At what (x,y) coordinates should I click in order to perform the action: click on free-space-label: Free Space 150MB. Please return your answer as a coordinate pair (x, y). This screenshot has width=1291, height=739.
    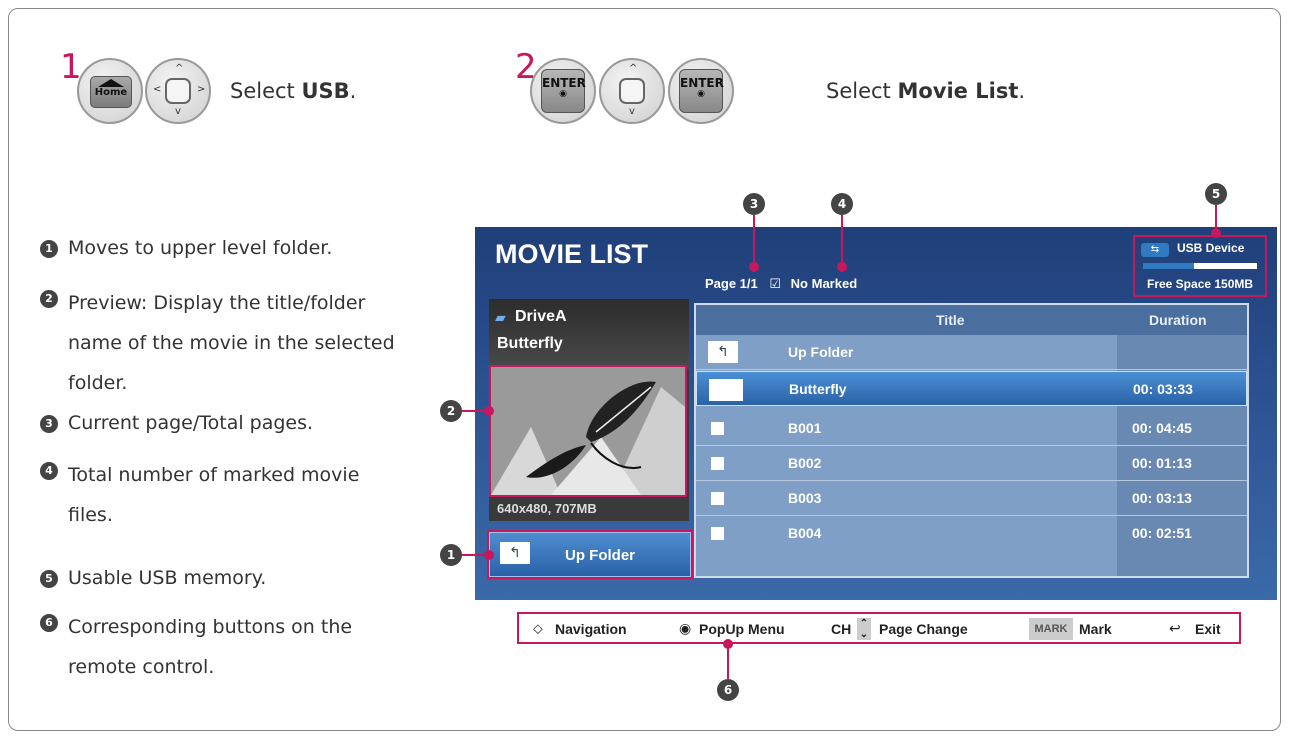
    Looking at the image, I should click on (1200, 284).